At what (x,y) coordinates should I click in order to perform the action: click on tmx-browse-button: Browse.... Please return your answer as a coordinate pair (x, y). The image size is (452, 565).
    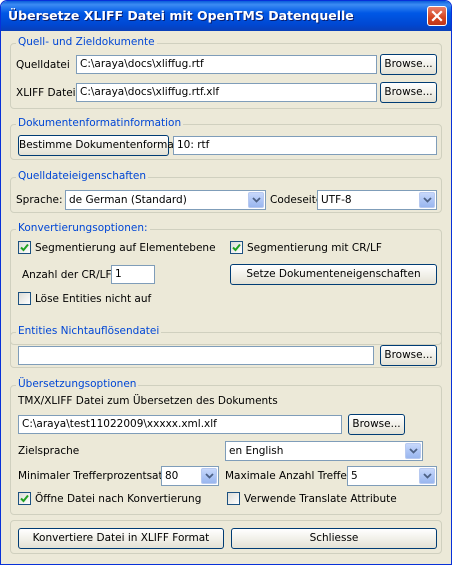
    Looking at the image, I should click on (376, 424).